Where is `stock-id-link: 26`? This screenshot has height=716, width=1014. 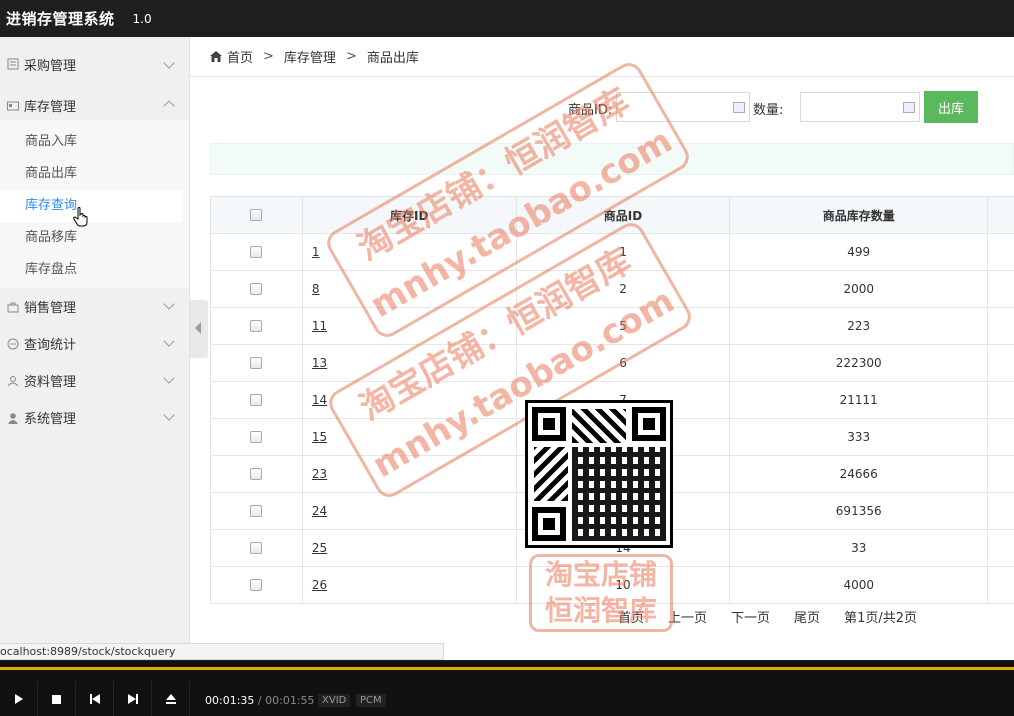 stock-id-link: 26 is located at coordinates (319, 585).